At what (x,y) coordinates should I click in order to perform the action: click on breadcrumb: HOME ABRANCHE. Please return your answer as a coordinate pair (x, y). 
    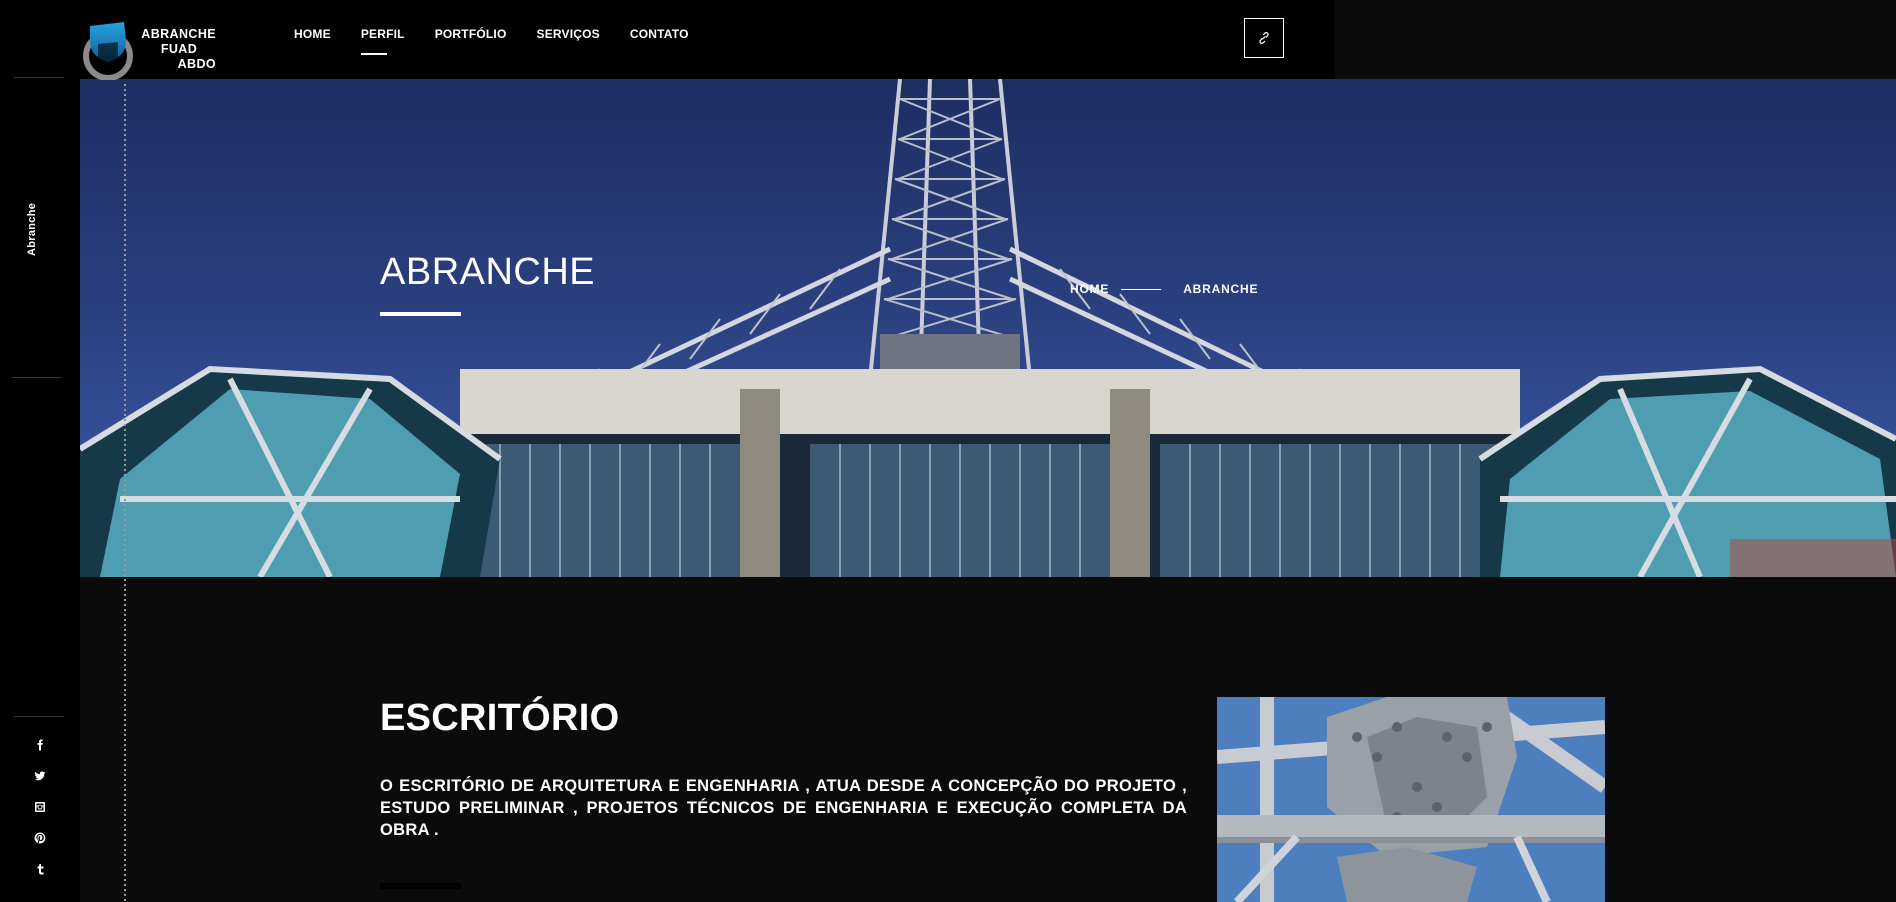
    Looking at the image, I should click on (1164, 289).